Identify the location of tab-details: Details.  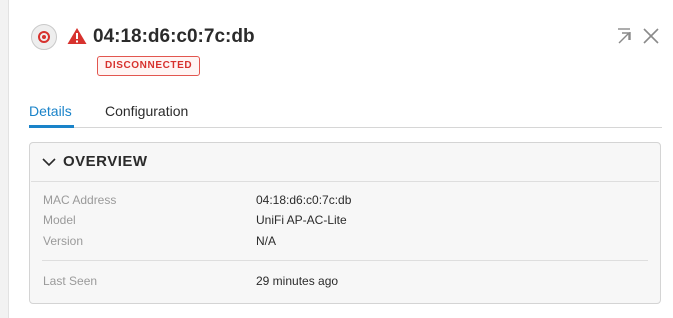
(50, 111).